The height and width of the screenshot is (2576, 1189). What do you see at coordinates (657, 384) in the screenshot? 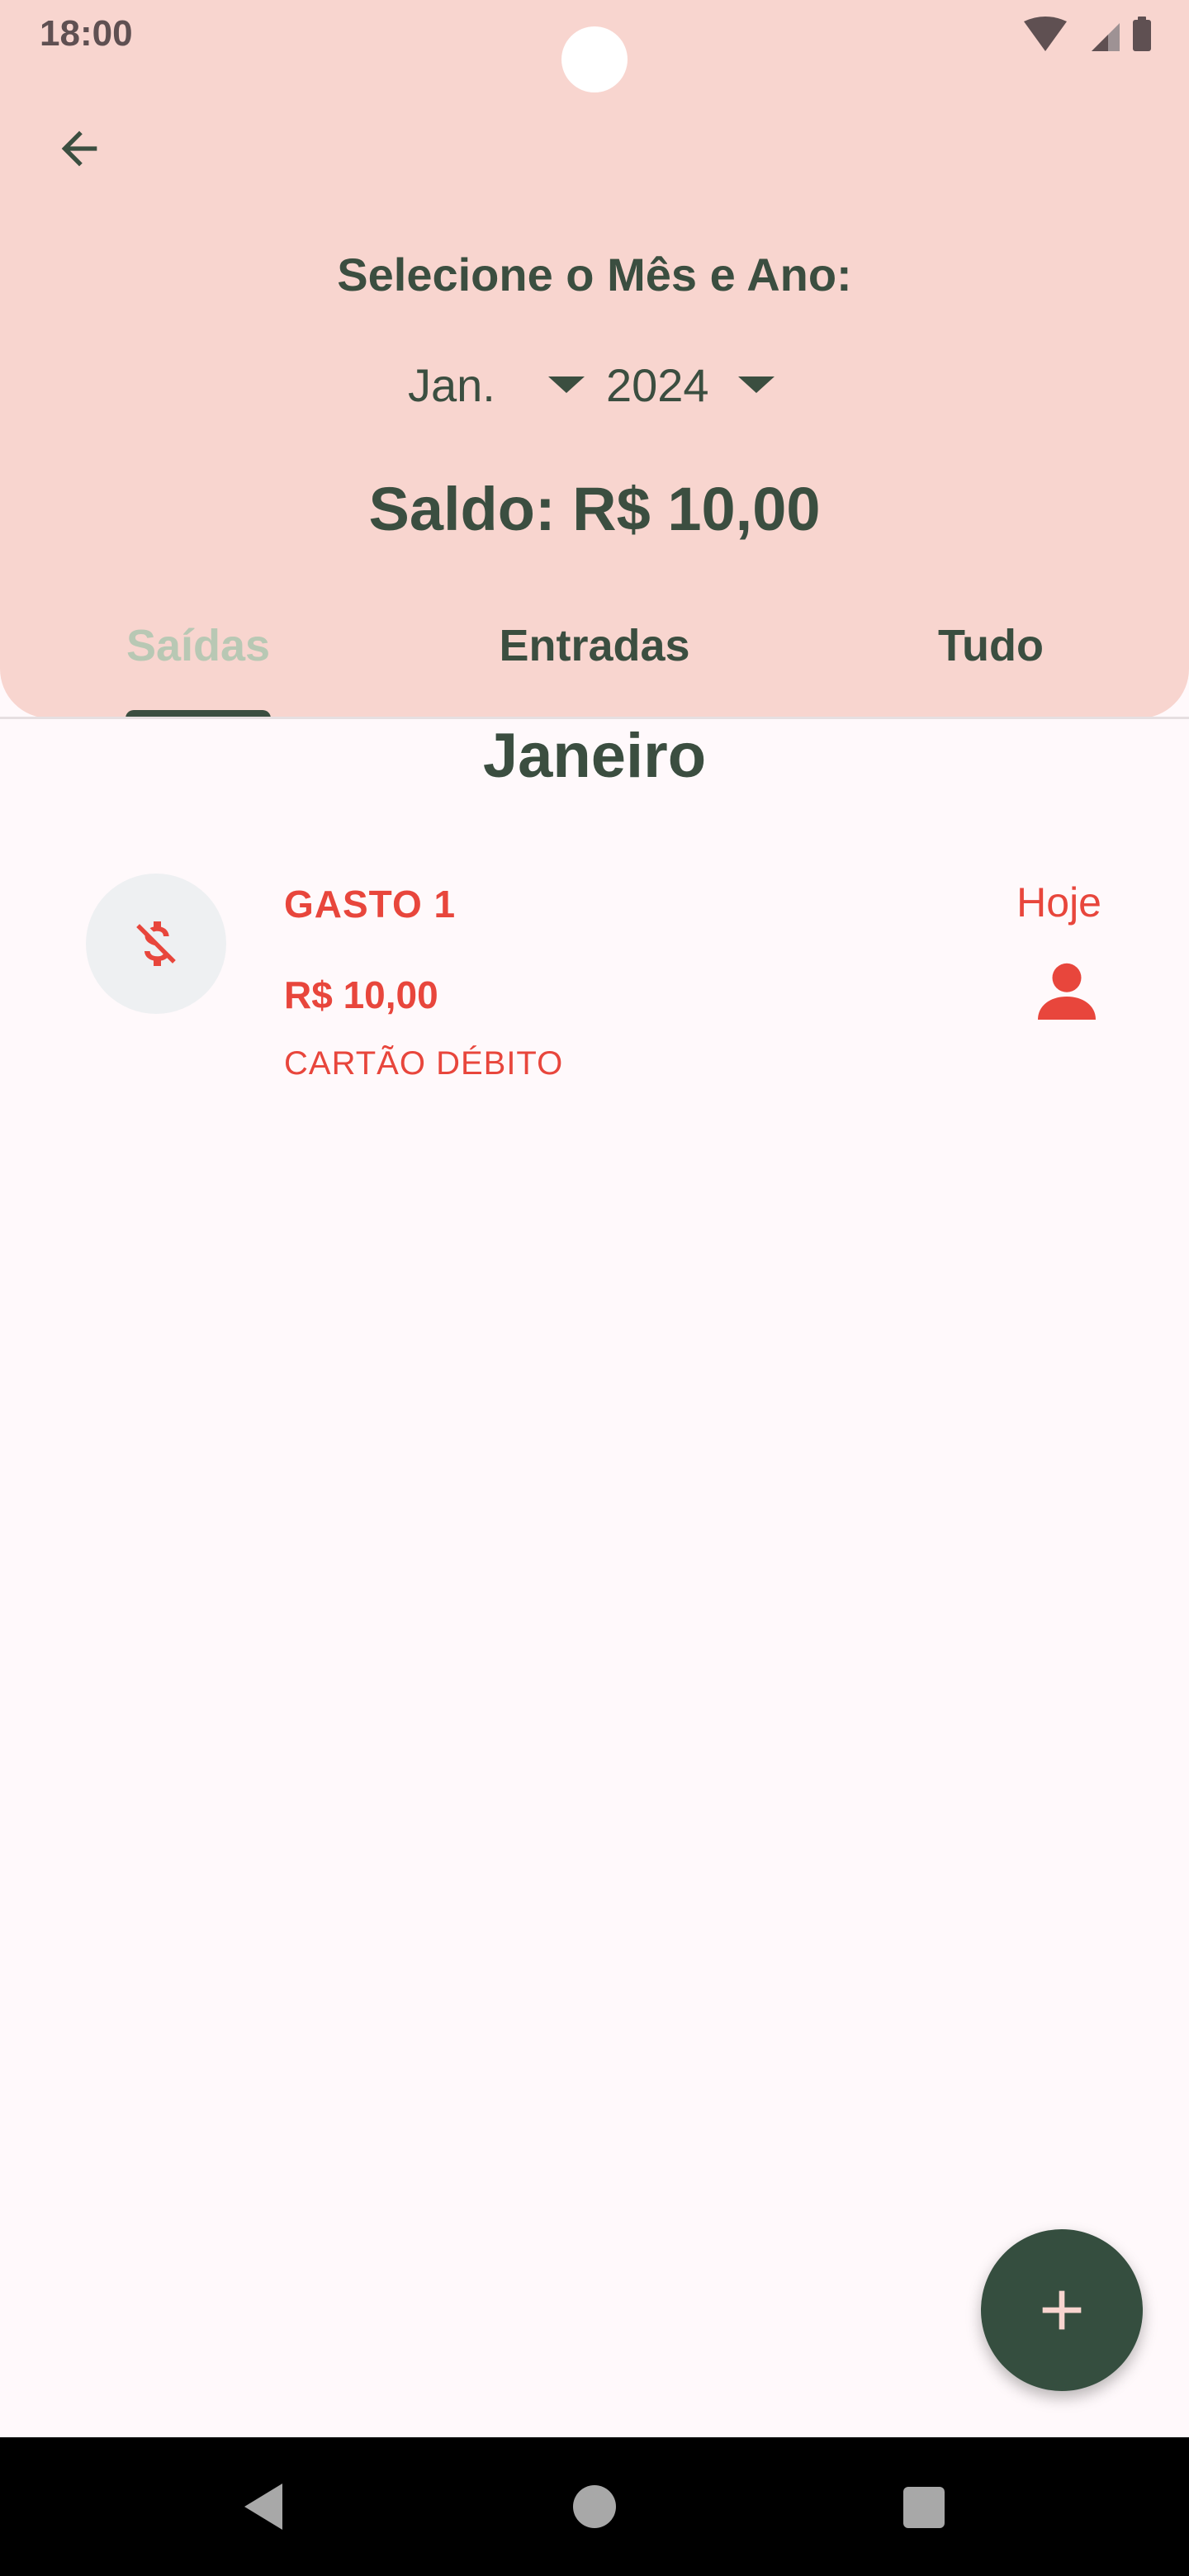
I see `year-dropdown-value: 2024` at bounding box center [657, 384].